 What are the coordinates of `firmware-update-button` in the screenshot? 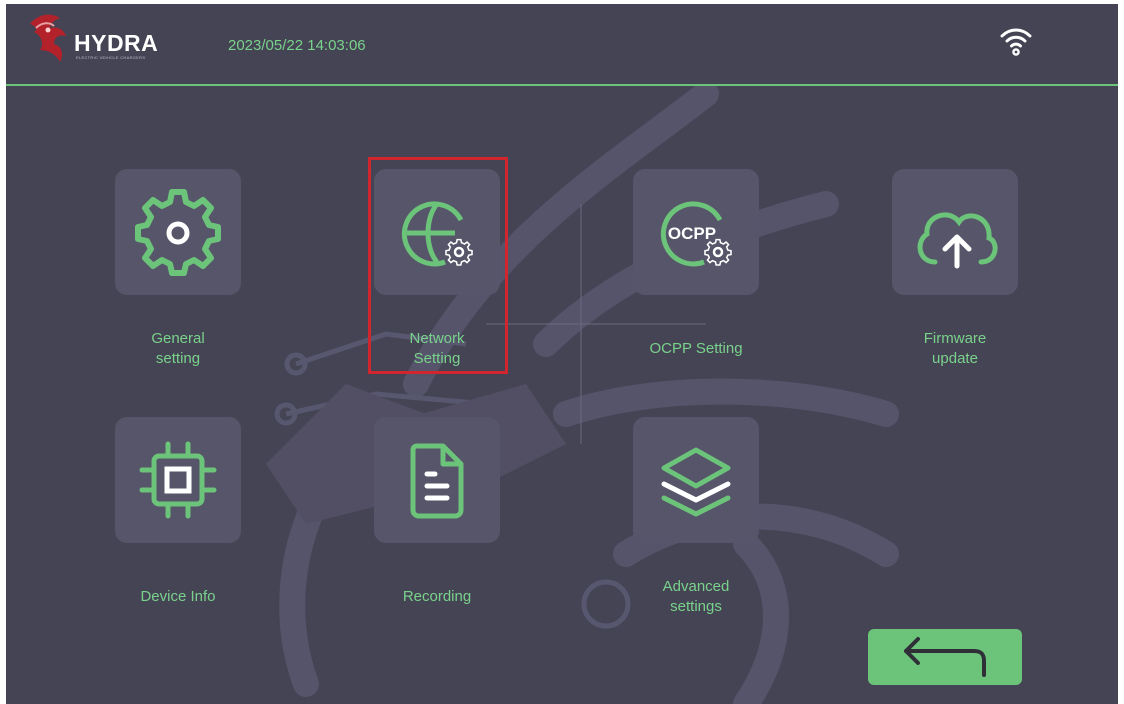 It's located at (955, 232).